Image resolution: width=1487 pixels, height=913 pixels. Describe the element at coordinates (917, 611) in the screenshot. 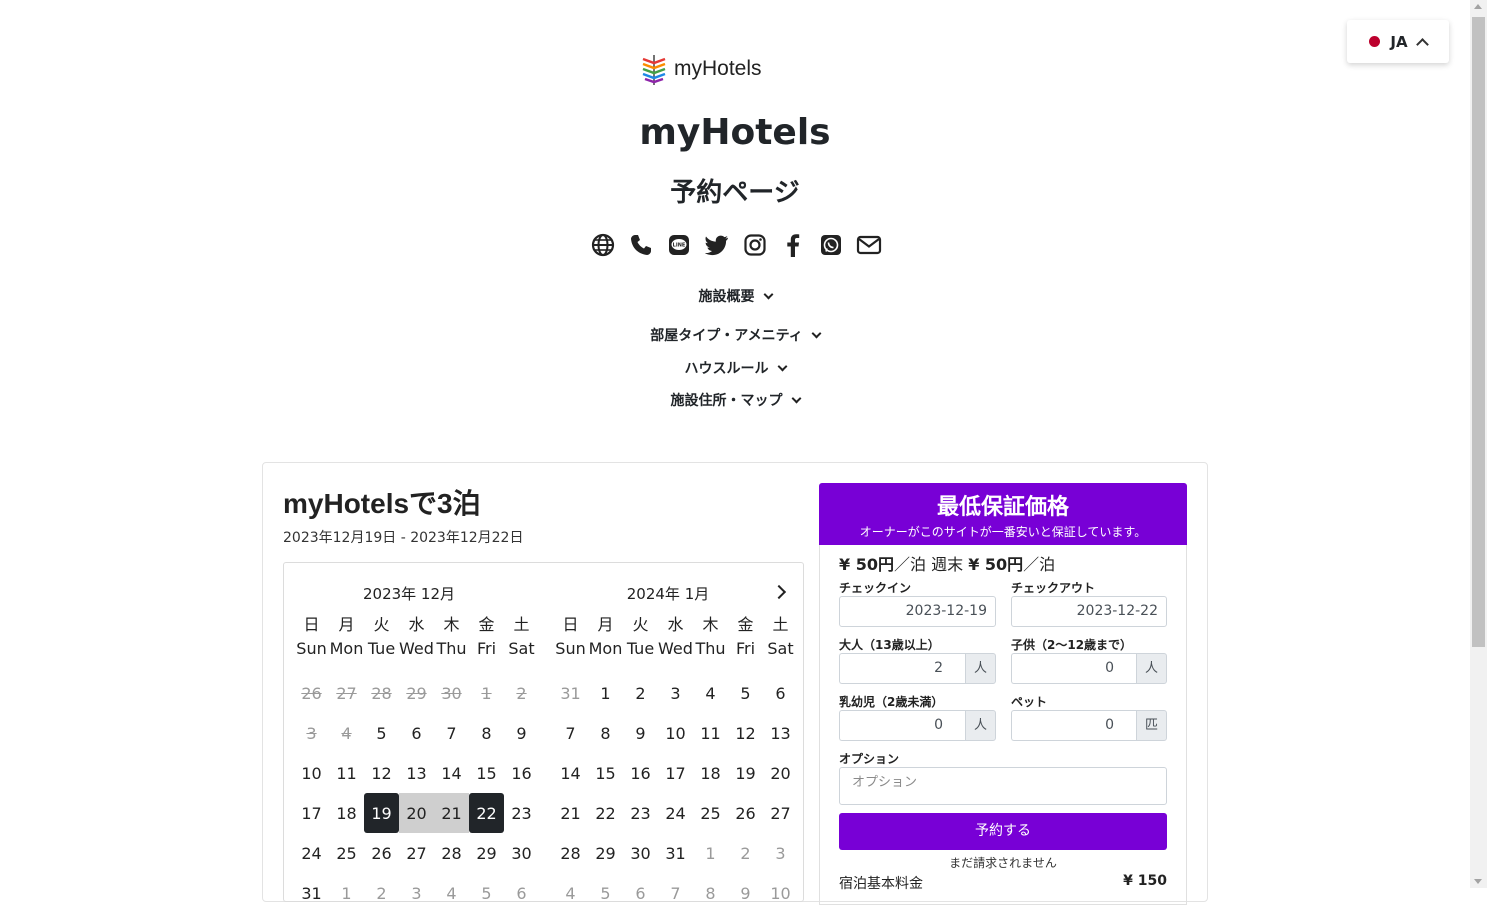

I see `checkin-field: 2023-12-19` at that location.